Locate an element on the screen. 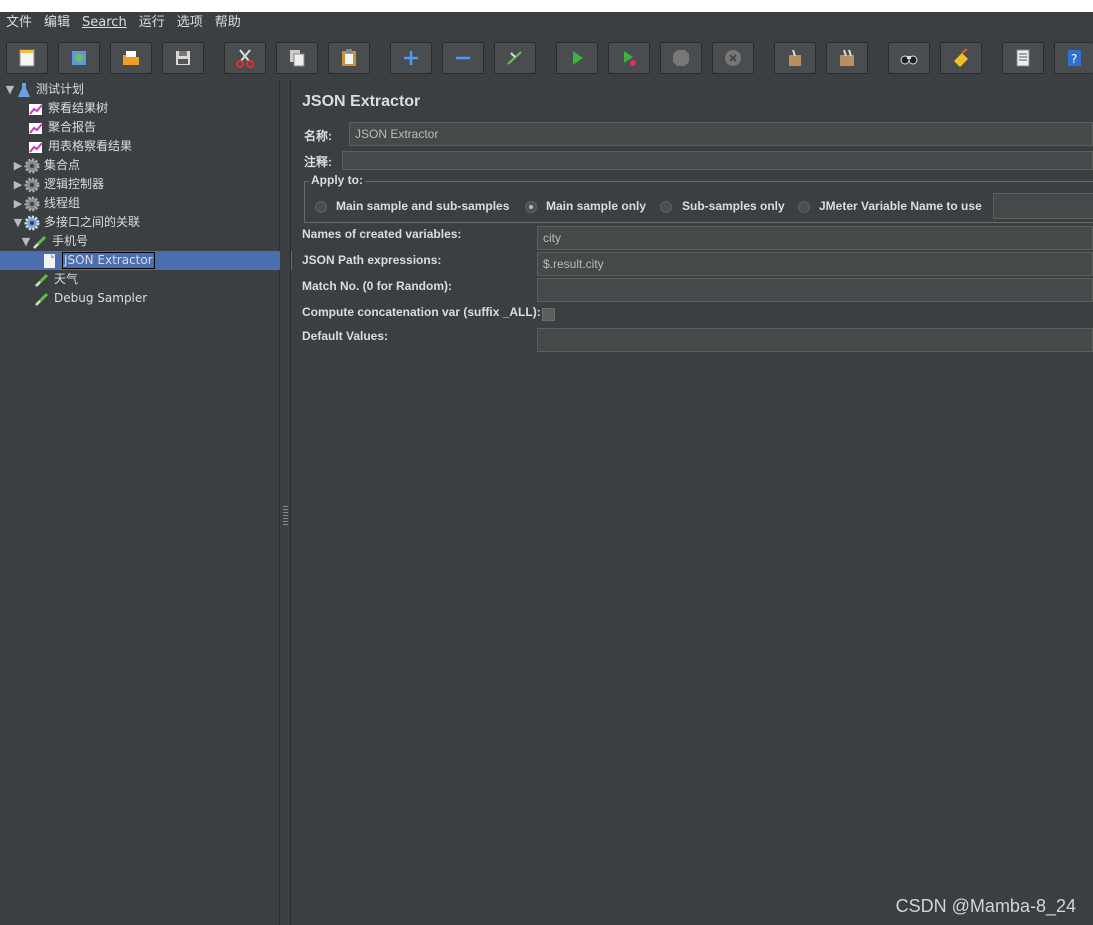 The width and height of the screenshot is (1093, 925). function-helper-icon is located at coordinates (1023, 58).